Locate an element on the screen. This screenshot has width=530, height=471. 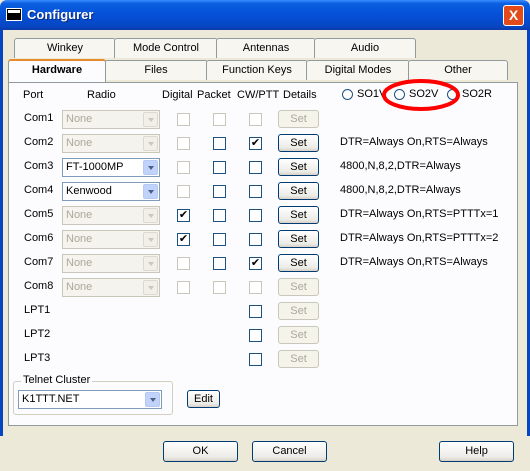
radio-value: Kenwood is located at coordinates (89, 191).